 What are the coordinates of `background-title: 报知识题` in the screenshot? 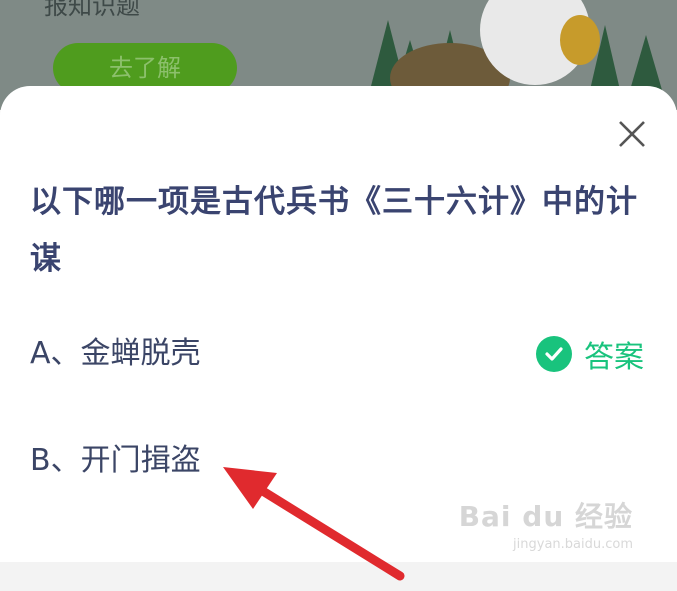 It's located at (92, 10).